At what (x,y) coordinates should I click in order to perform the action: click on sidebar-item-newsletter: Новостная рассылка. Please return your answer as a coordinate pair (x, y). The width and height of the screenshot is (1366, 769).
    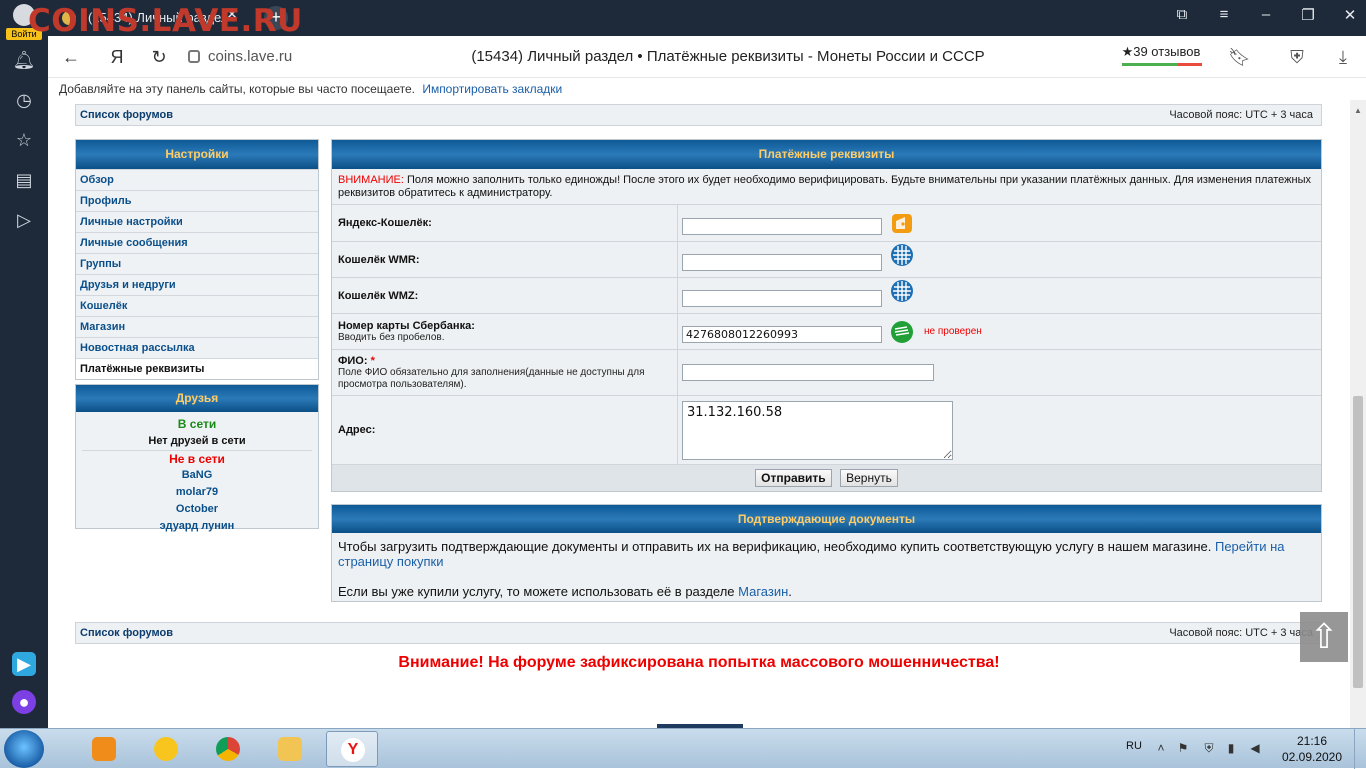
    Looking at the image, I should click on (197, 347).